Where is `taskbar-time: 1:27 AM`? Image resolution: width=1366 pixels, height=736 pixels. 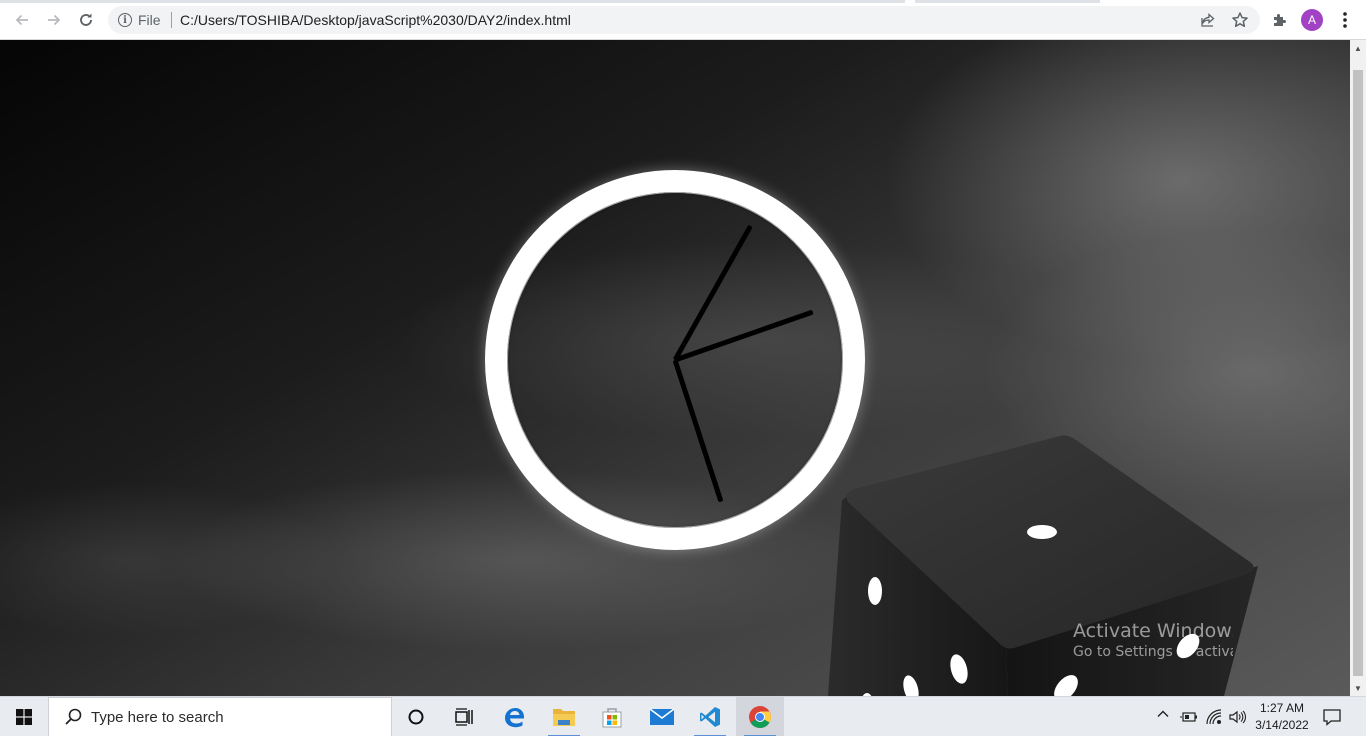 taskbar-time: 1:27 AM is located at coordinates (1282, 708).